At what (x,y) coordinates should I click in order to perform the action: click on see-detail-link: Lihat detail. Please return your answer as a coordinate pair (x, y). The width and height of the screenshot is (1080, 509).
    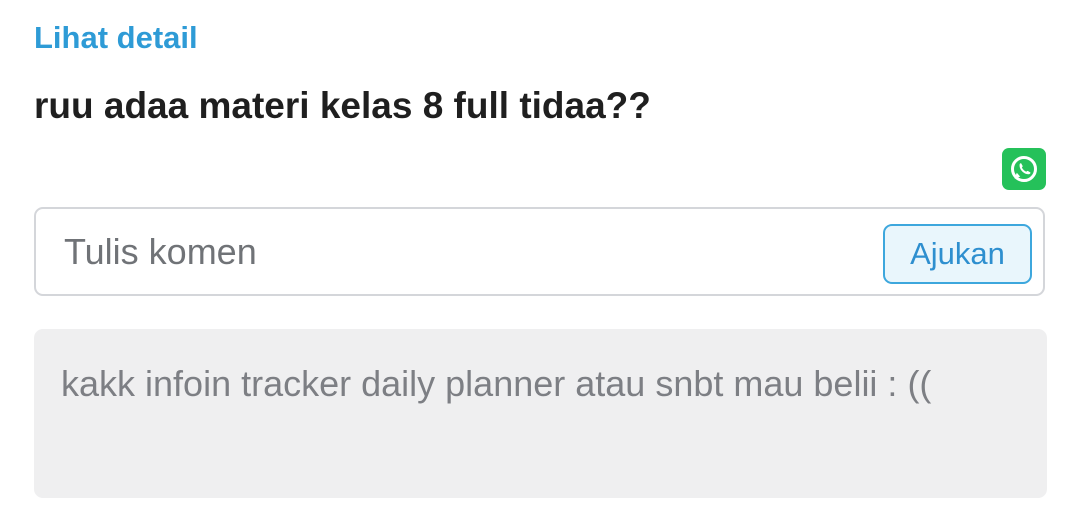
    Looking at the image, I should click on (116, 38).